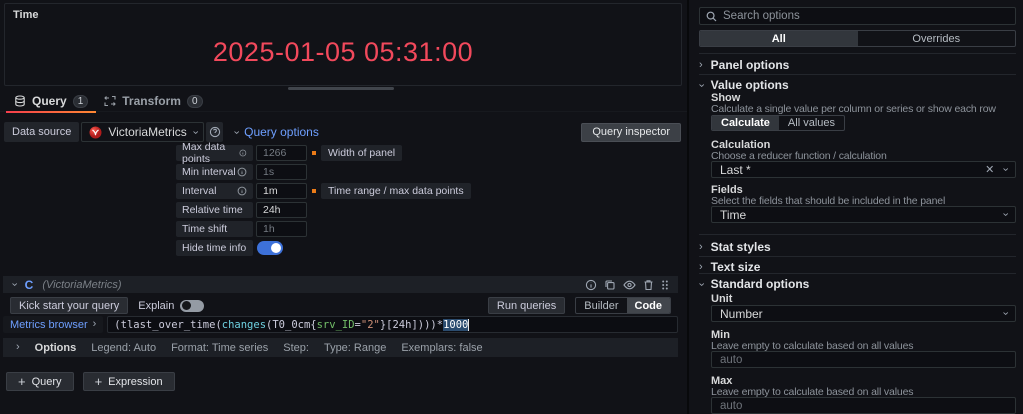 Image resolution: width=1023 pixels, height=414 pixels. I want to click on active-tab-underline, so click(51, 111).